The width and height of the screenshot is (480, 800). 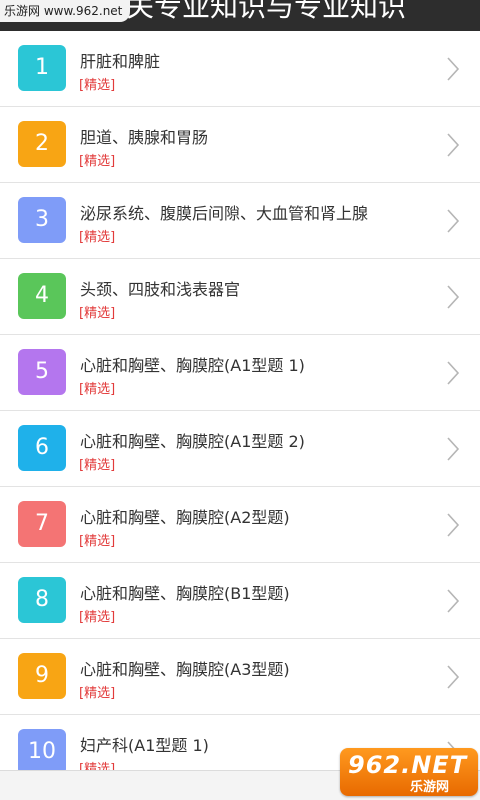 I want to click on list-item: 4 头颈、四肢和浅表器官 [精选], so click(x=240, y=297).